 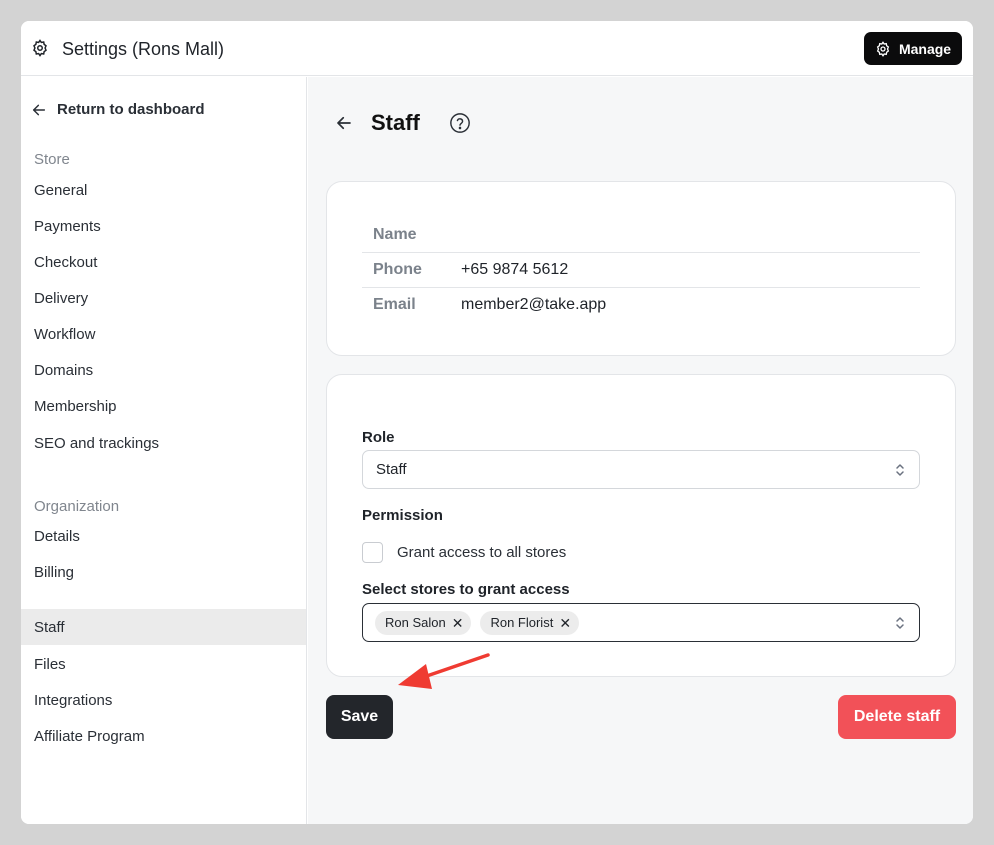 I want to click on store-chip-label: Ron Florist, so click(x=522, y=622).